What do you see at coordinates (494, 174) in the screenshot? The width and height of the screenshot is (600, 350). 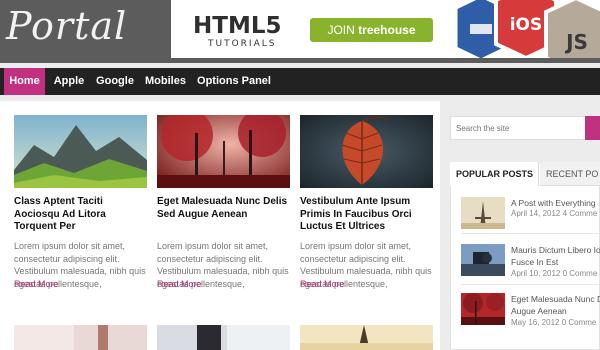 I see `tab-popular-posts: POPULAR POSTS` at bounding box center [494, 174].